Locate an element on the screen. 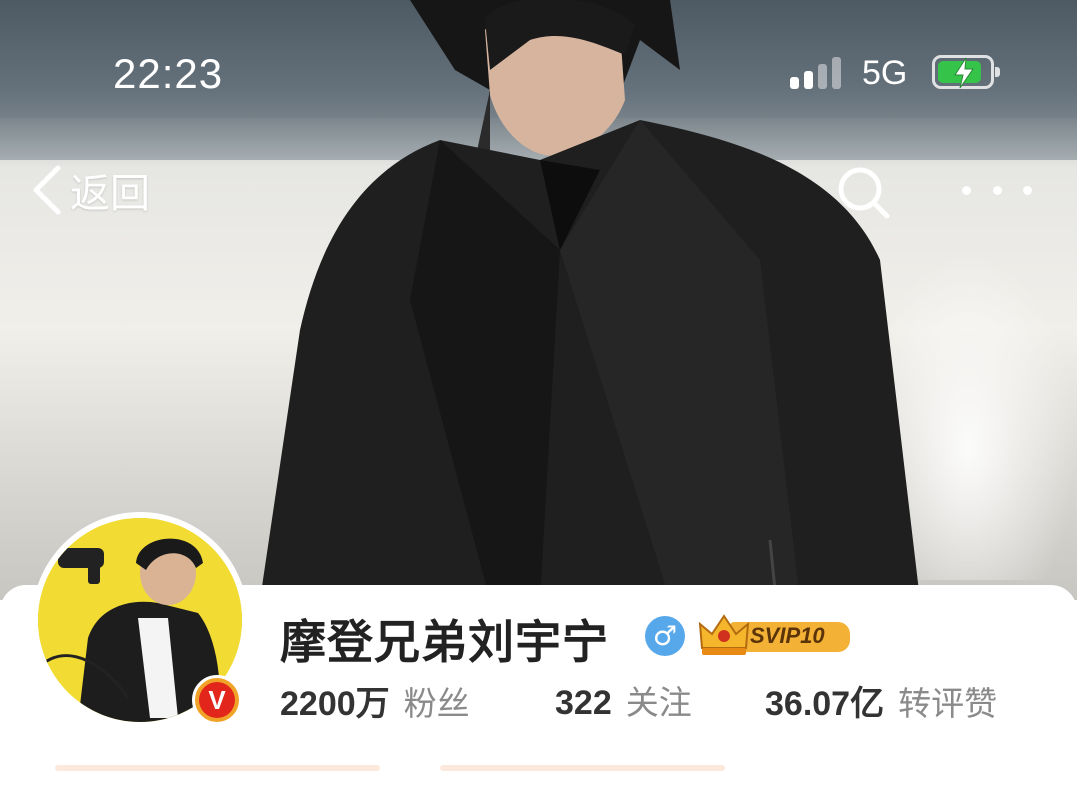 The height and width of the screenshot is (785, 1077). back-button: 返回 is located at coordinates (89, 190).